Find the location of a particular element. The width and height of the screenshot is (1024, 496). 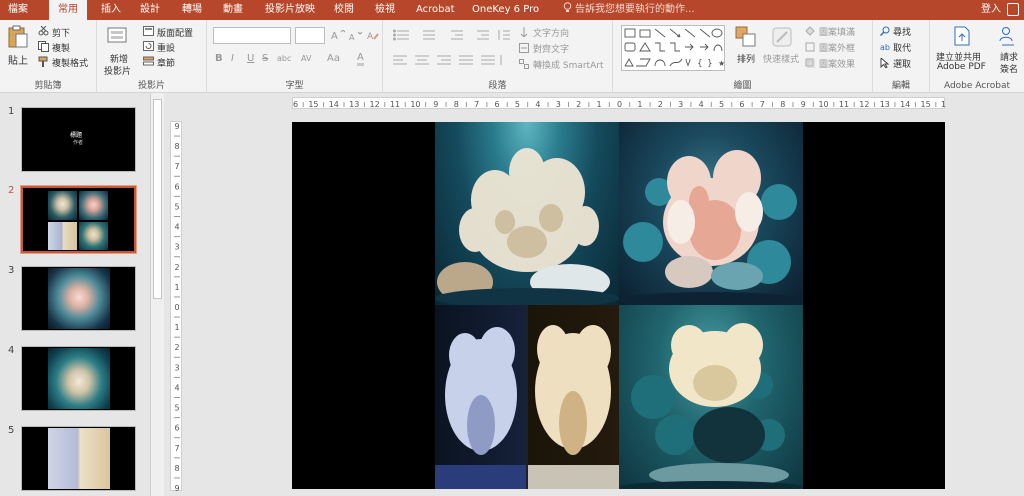

slide-thumbnail-2-selected is located at coordinates (78, 219).